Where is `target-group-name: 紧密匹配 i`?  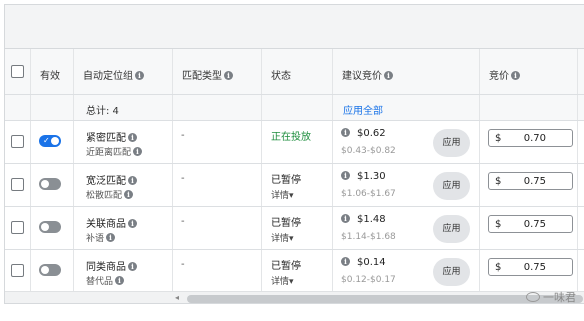
target-group-name: 紧密匹配 i is located at coordinates (111, 136).